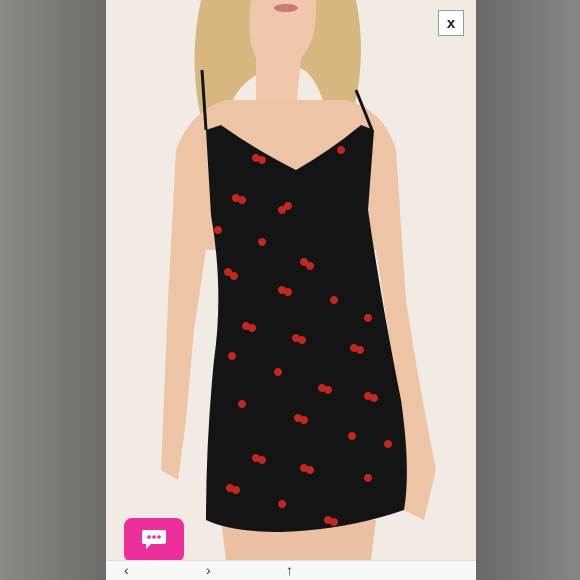  I want to click on chat-button, so click(154, 540).